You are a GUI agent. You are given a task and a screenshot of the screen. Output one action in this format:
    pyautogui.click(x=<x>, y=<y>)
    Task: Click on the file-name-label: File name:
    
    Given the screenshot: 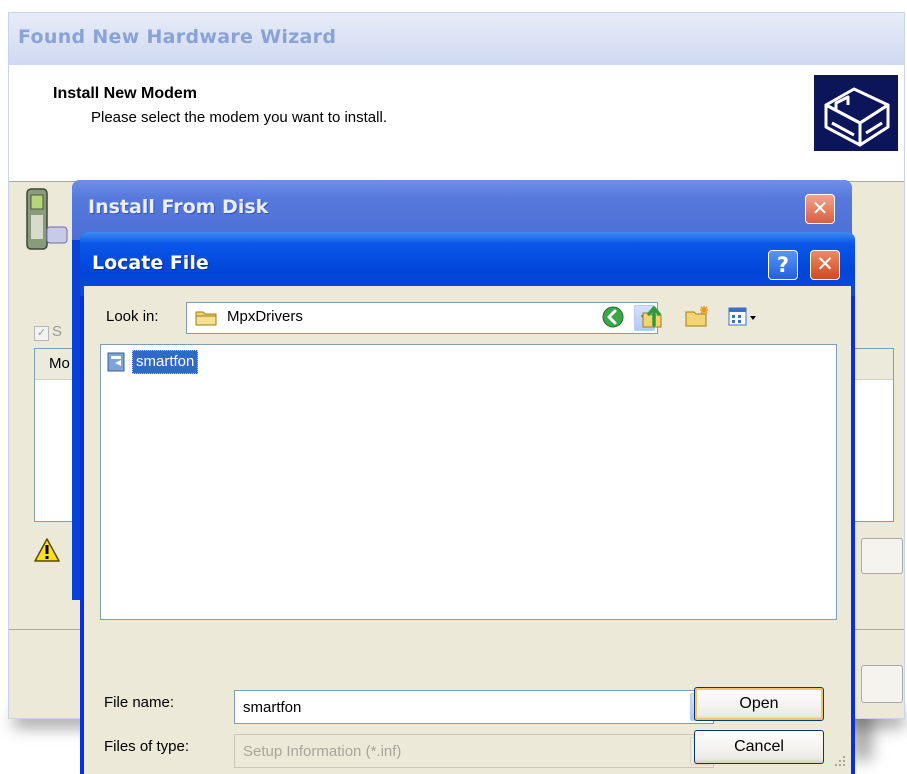 What is the action you would take?
    pyautogui.click(x=139, y=702)
    